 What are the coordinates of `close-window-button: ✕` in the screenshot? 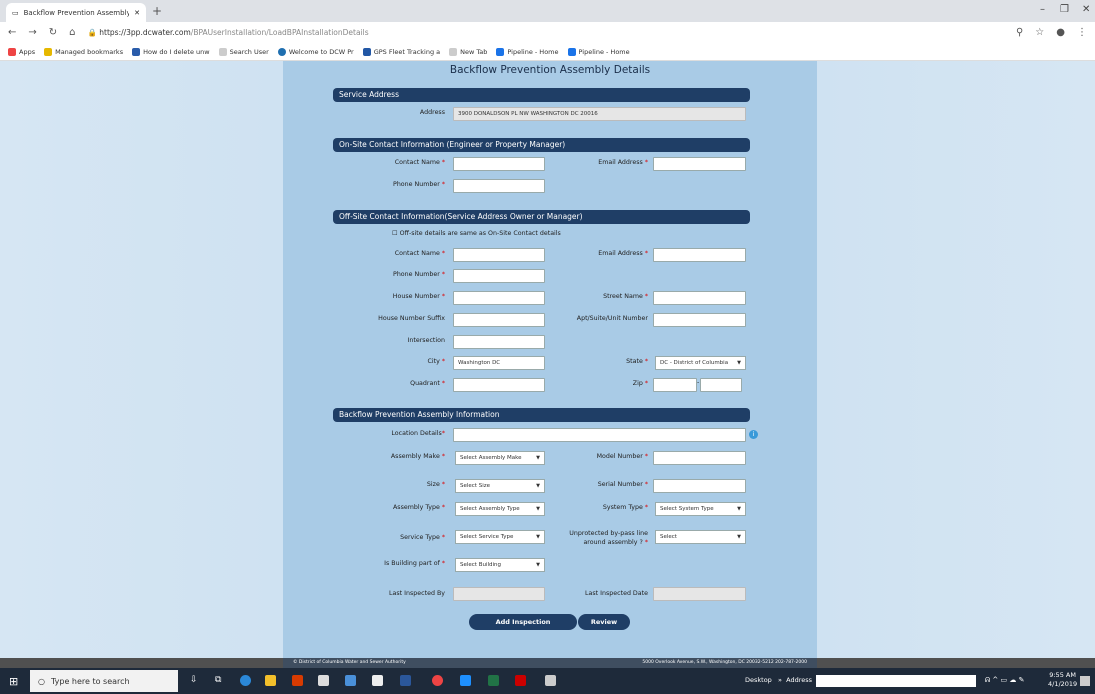 It's located at (1086, 9).